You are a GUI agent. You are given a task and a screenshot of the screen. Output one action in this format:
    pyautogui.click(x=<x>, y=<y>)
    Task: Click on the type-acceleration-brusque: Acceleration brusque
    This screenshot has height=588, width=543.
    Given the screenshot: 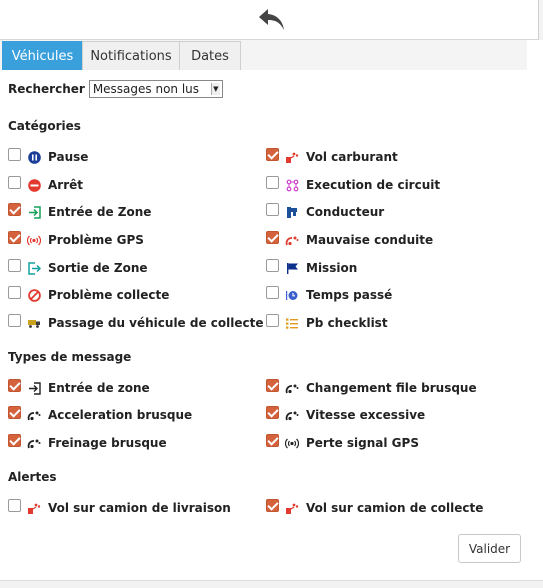 What is the action you would take?
    pyautogui.click(x=100, y=415)
    